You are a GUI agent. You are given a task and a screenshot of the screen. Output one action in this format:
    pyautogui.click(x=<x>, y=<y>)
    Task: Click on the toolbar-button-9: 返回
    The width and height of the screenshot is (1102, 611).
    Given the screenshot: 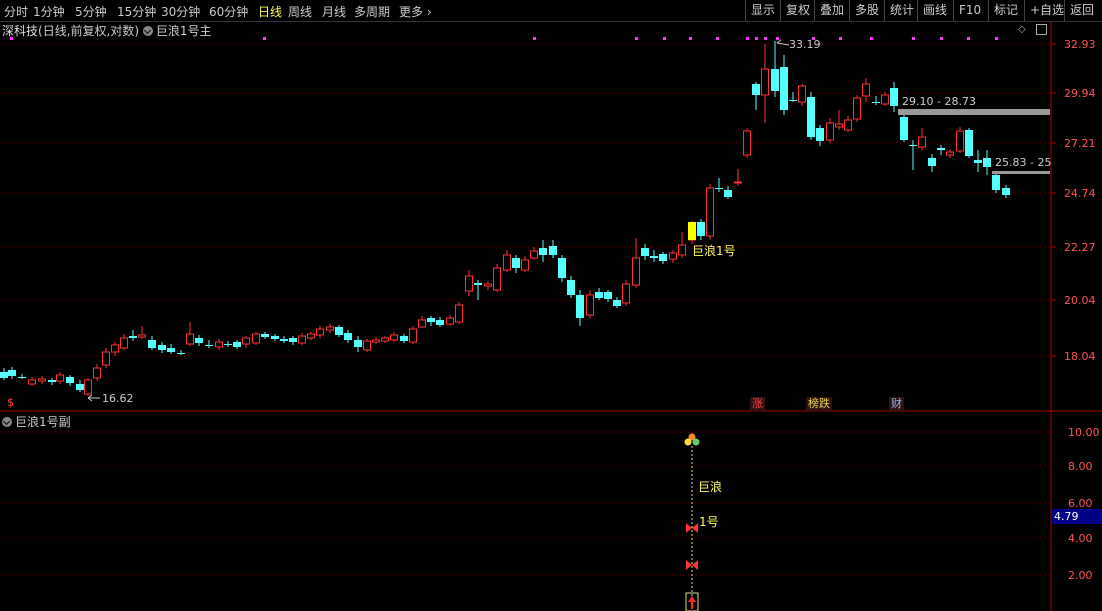 What is the action you would take?
    pyautogui.click(x=1081, y=10)
    